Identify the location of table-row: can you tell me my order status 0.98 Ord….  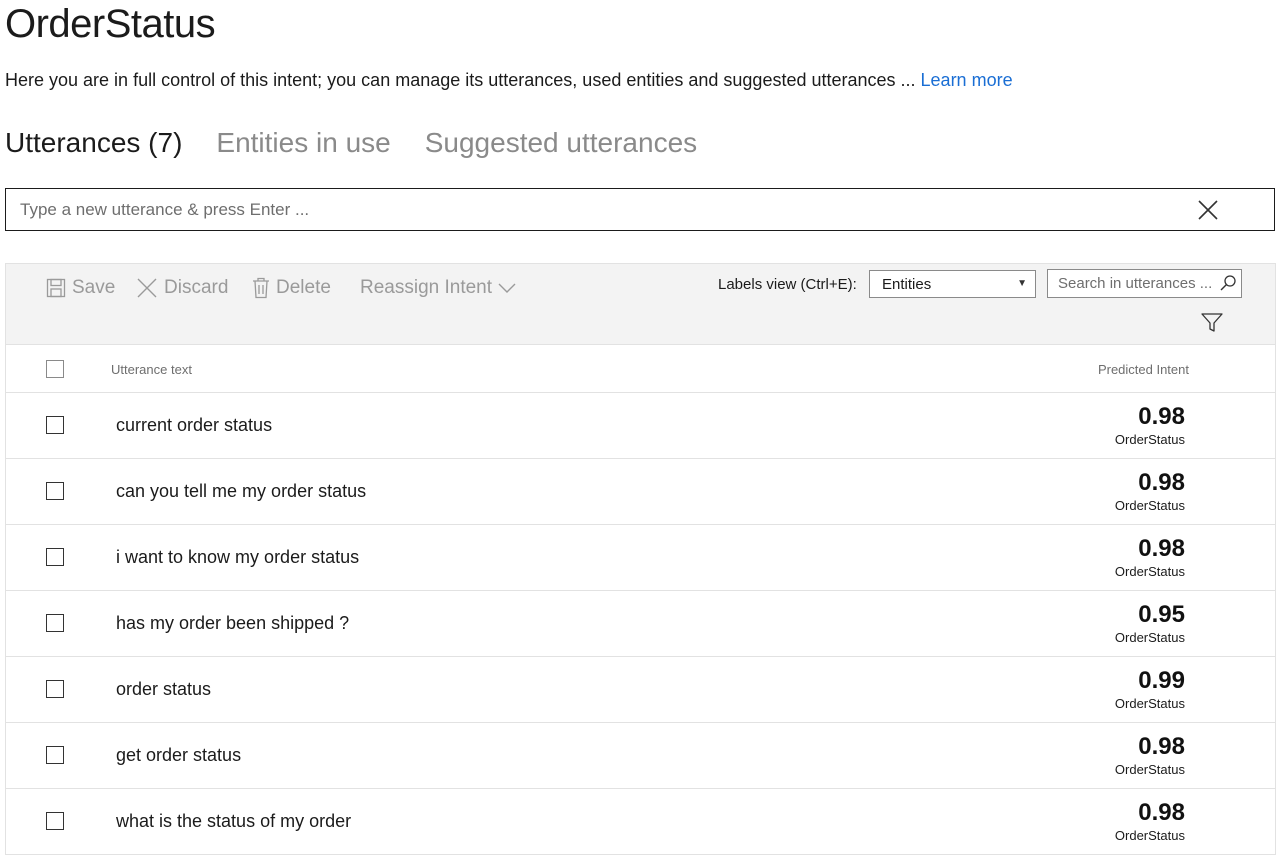
(640, 492).